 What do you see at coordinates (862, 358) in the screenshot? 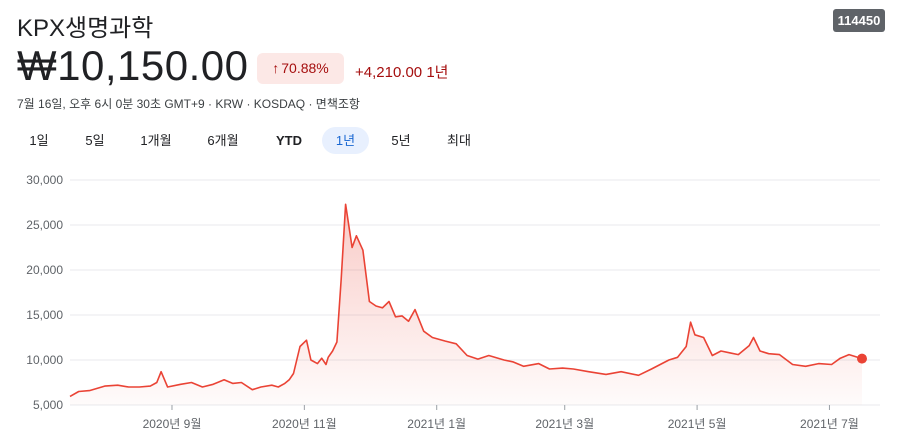
I see `latest-price-point` at bounding box center [862, 358].